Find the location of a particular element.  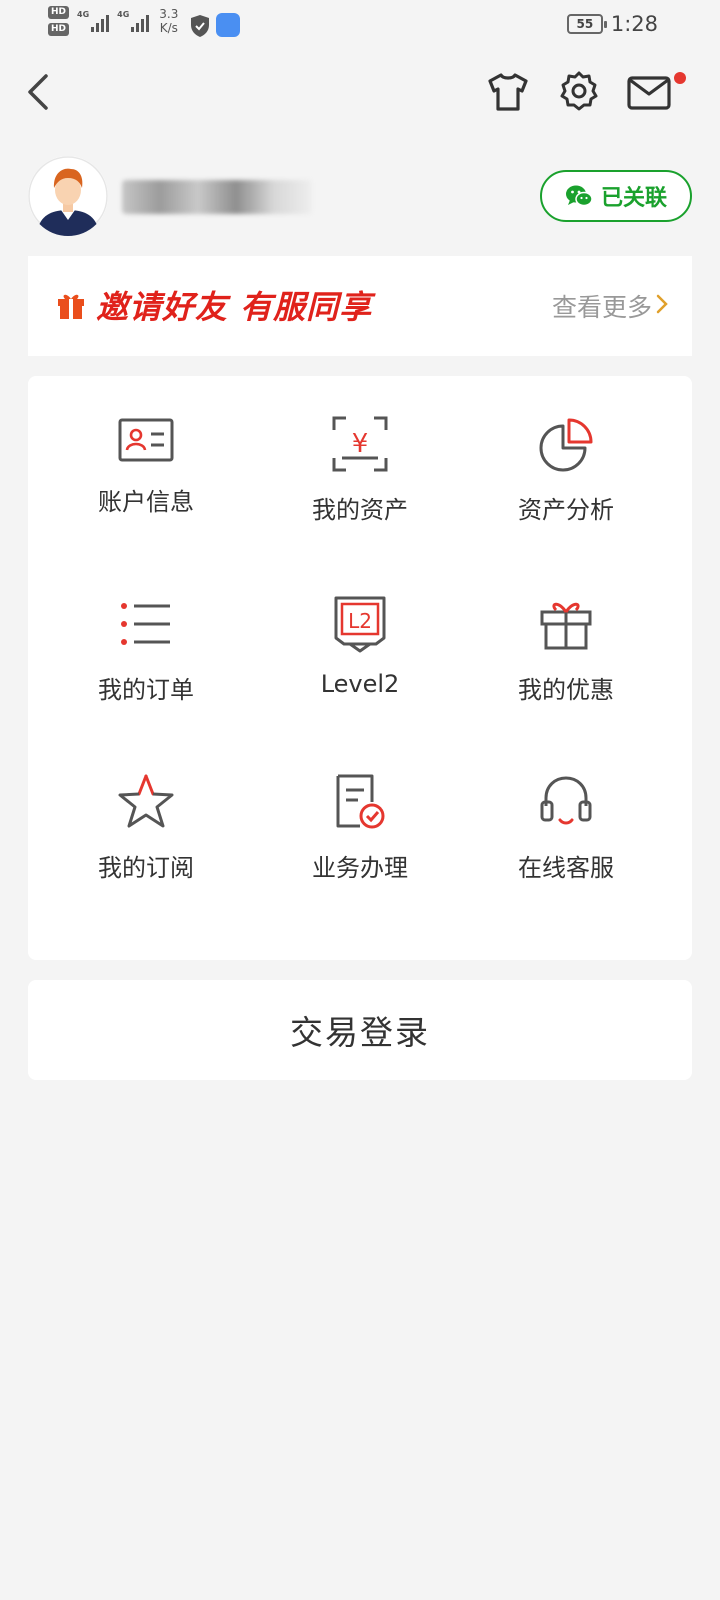

list-icon is located at coordinates (145, 624).